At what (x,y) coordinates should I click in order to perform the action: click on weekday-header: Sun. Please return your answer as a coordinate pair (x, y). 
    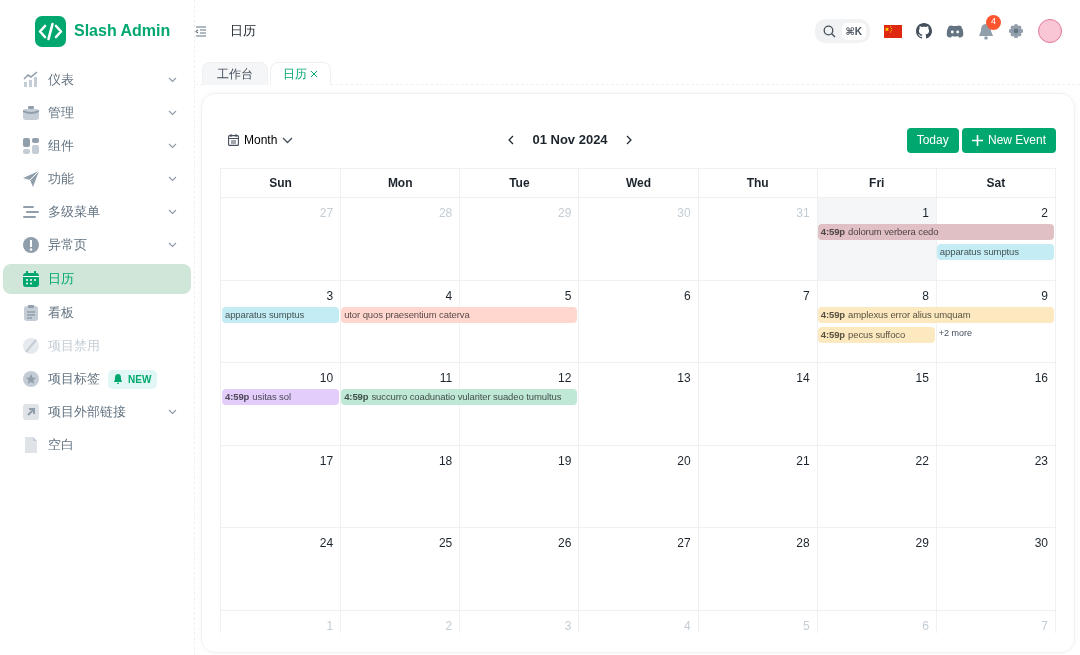
    Looking at the image, I should click on (280, 183).